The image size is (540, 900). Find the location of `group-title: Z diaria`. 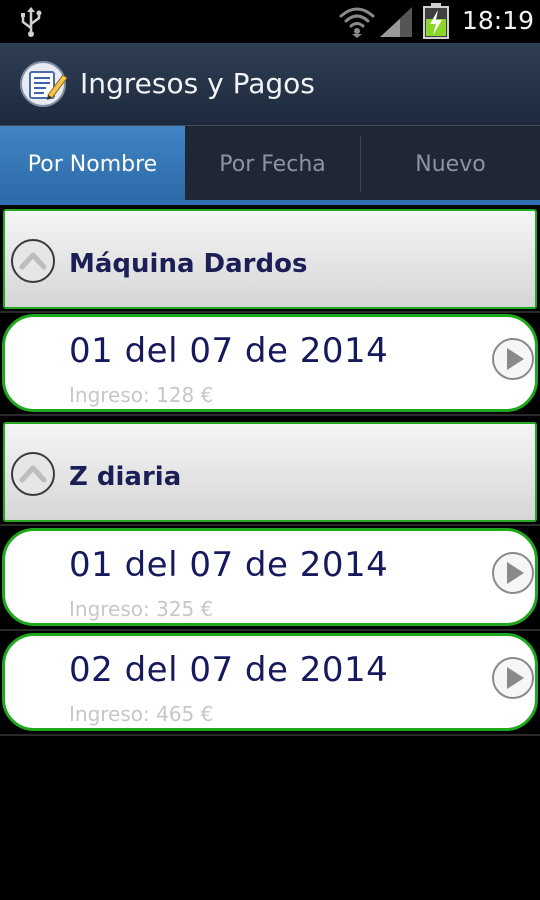

group-title: Z diaria is located at coordinates (125, 477).